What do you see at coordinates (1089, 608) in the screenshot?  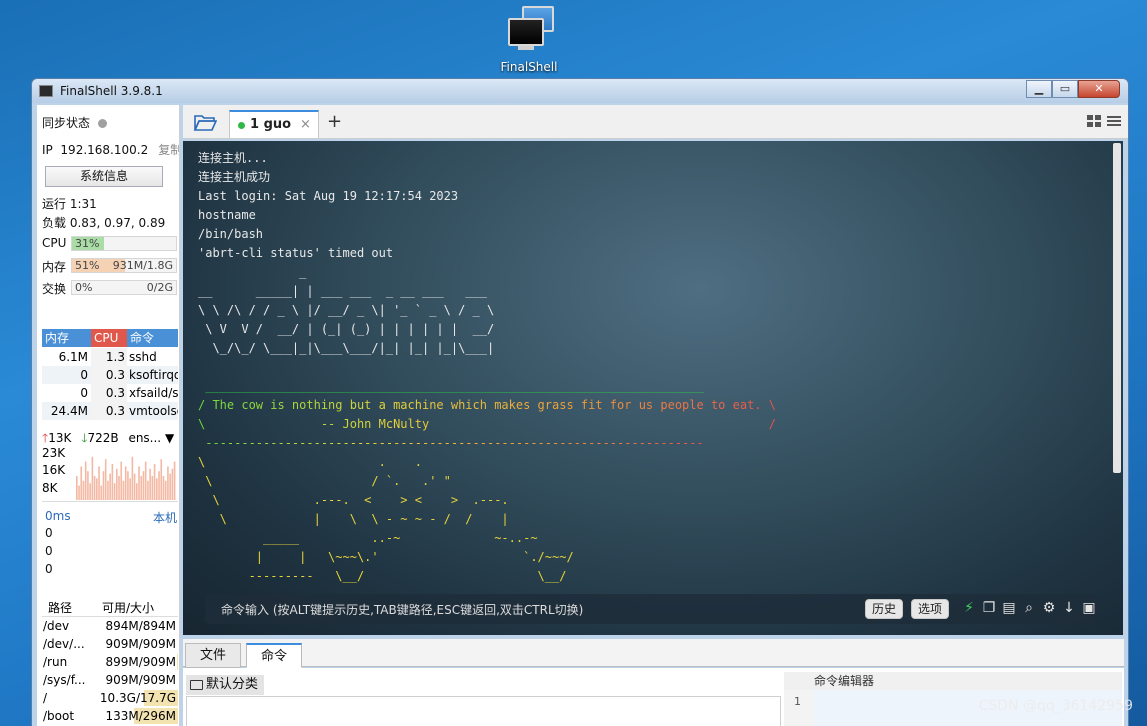 I see `window-icon: ▣` at bounding box center [1089, 608].